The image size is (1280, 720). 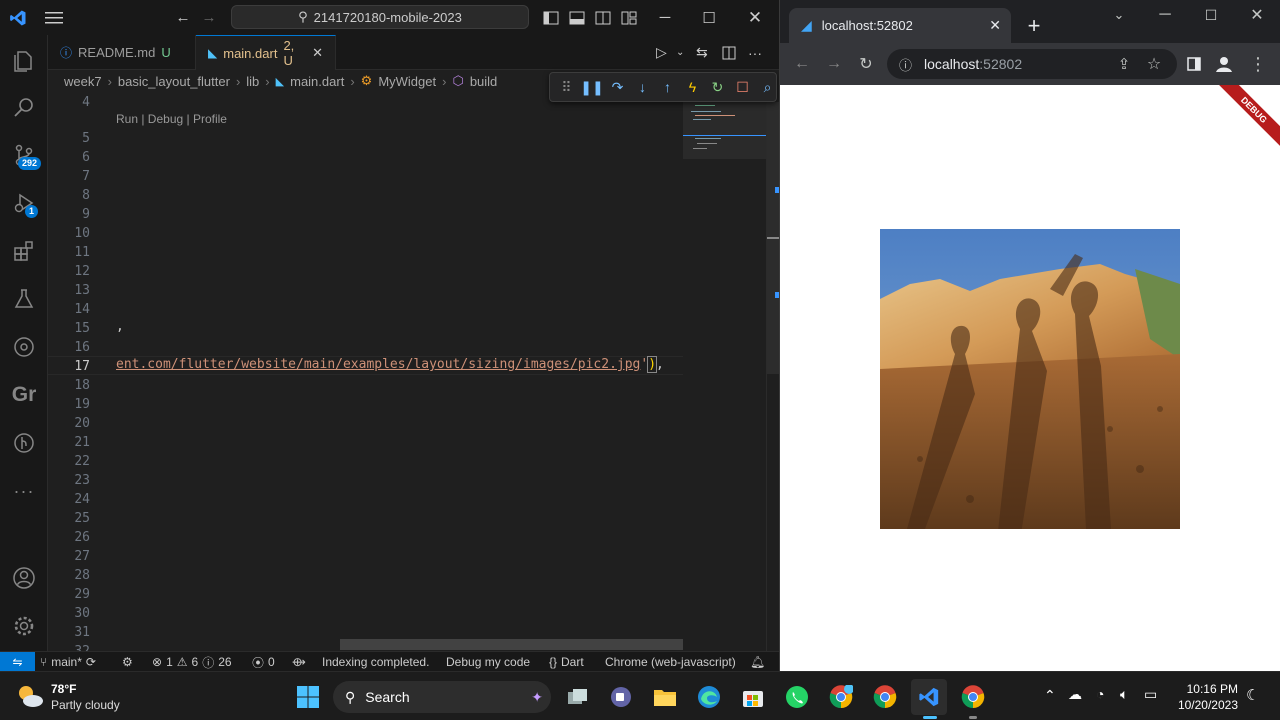 What do you see at coordinates (753, 697) in the screenshot?
I see `microsoft-store-icon` at bounding box center [753, 697].